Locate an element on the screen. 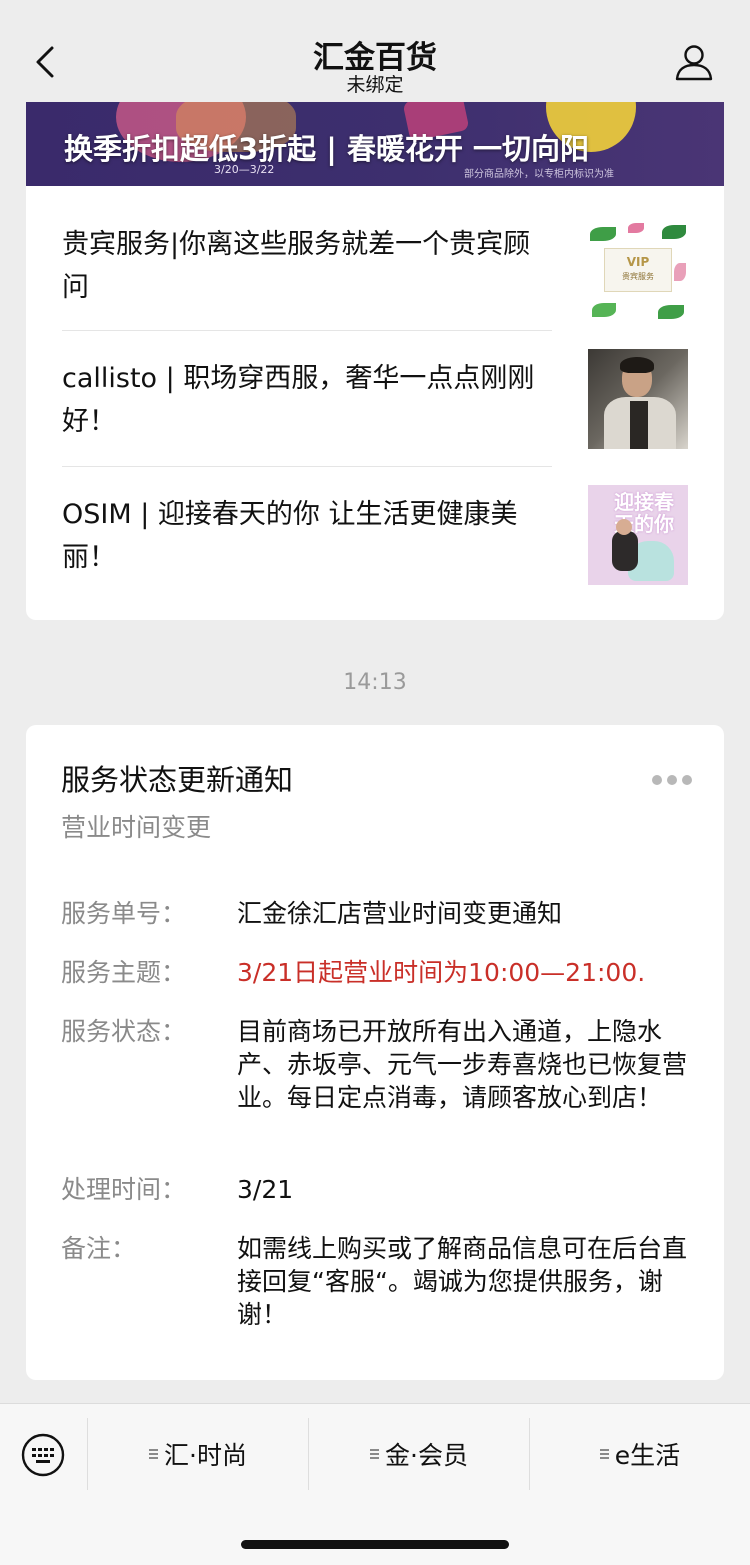 Image resolution: width=750 pixels, height=1565 pixels. field-value: 汇金徐汇店营业时间变更通知 is located at coordinates (400, 913).